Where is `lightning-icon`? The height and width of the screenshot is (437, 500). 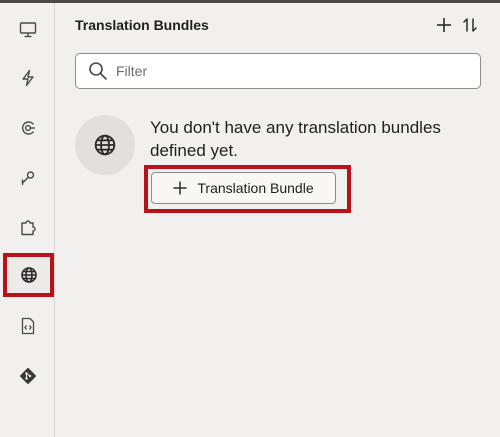 lightning-icon is located at coordinates (28, 78).